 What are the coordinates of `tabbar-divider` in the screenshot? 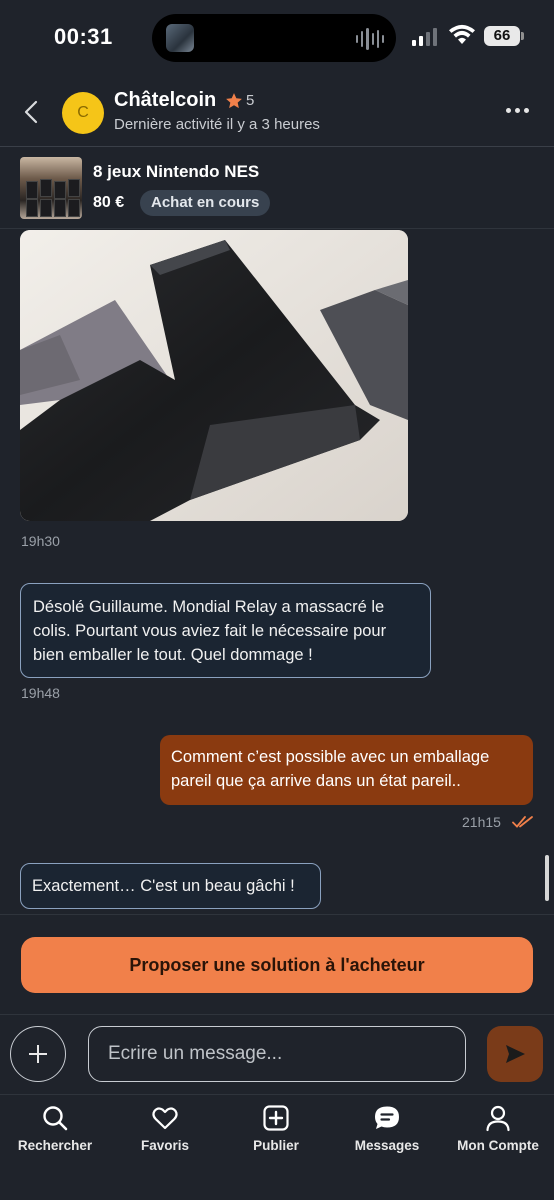 It's located at (277, 1094).